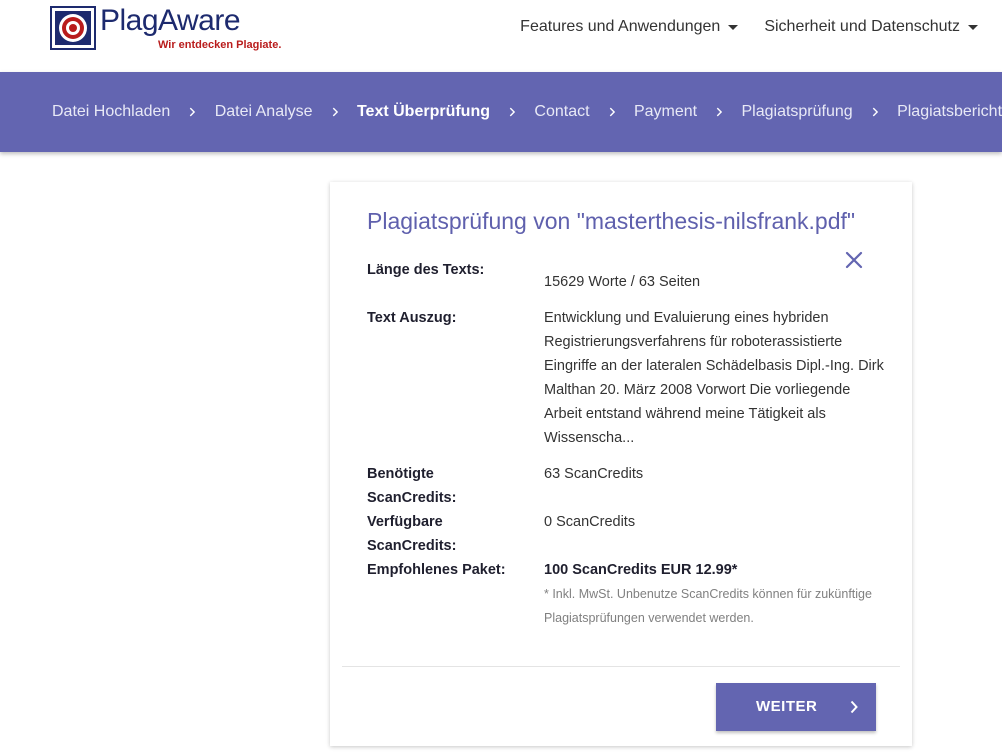 This screenshot has height=752, width=1002. I want to click on logo-tagline: Wir entdecken Plagiate., so click(220, 45).